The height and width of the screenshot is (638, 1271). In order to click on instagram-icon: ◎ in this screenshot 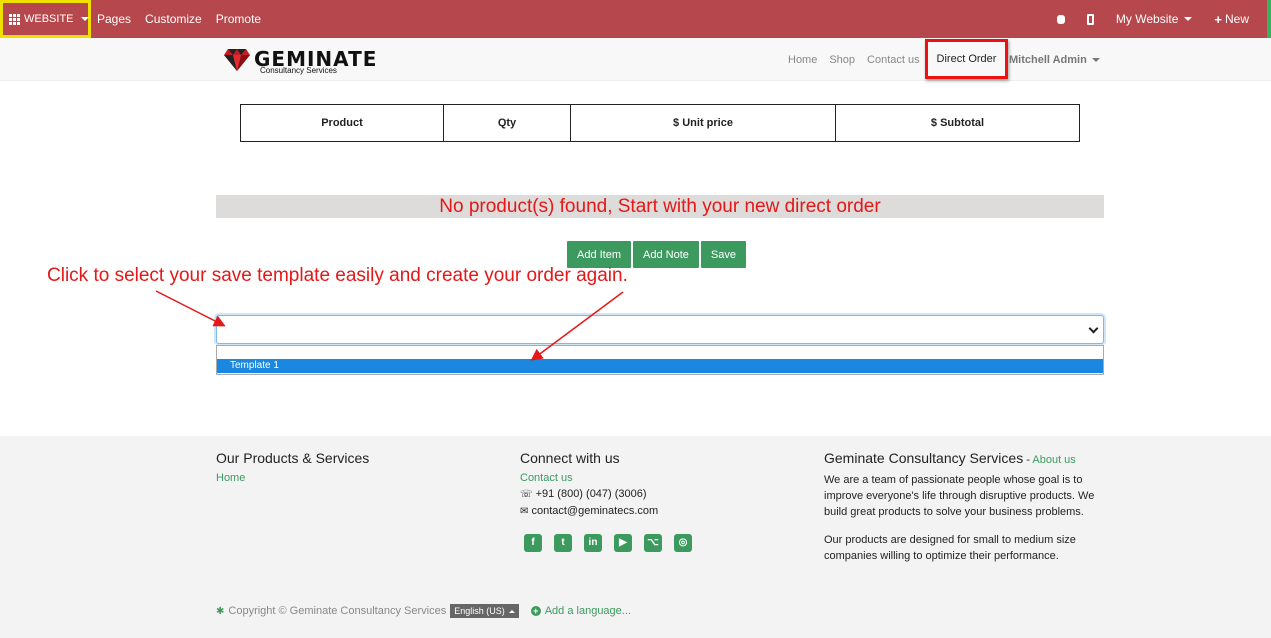, I will do `click(683, 543)`.